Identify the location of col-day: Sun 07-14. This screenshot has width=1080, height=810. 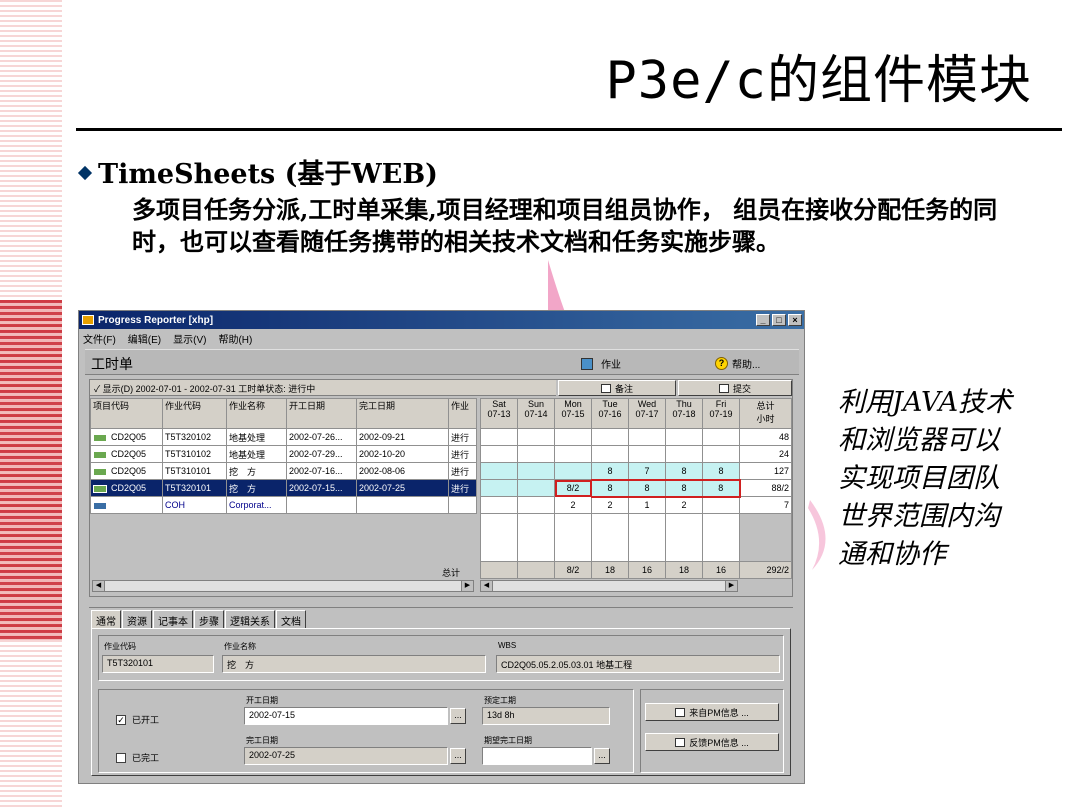
(536, 413).